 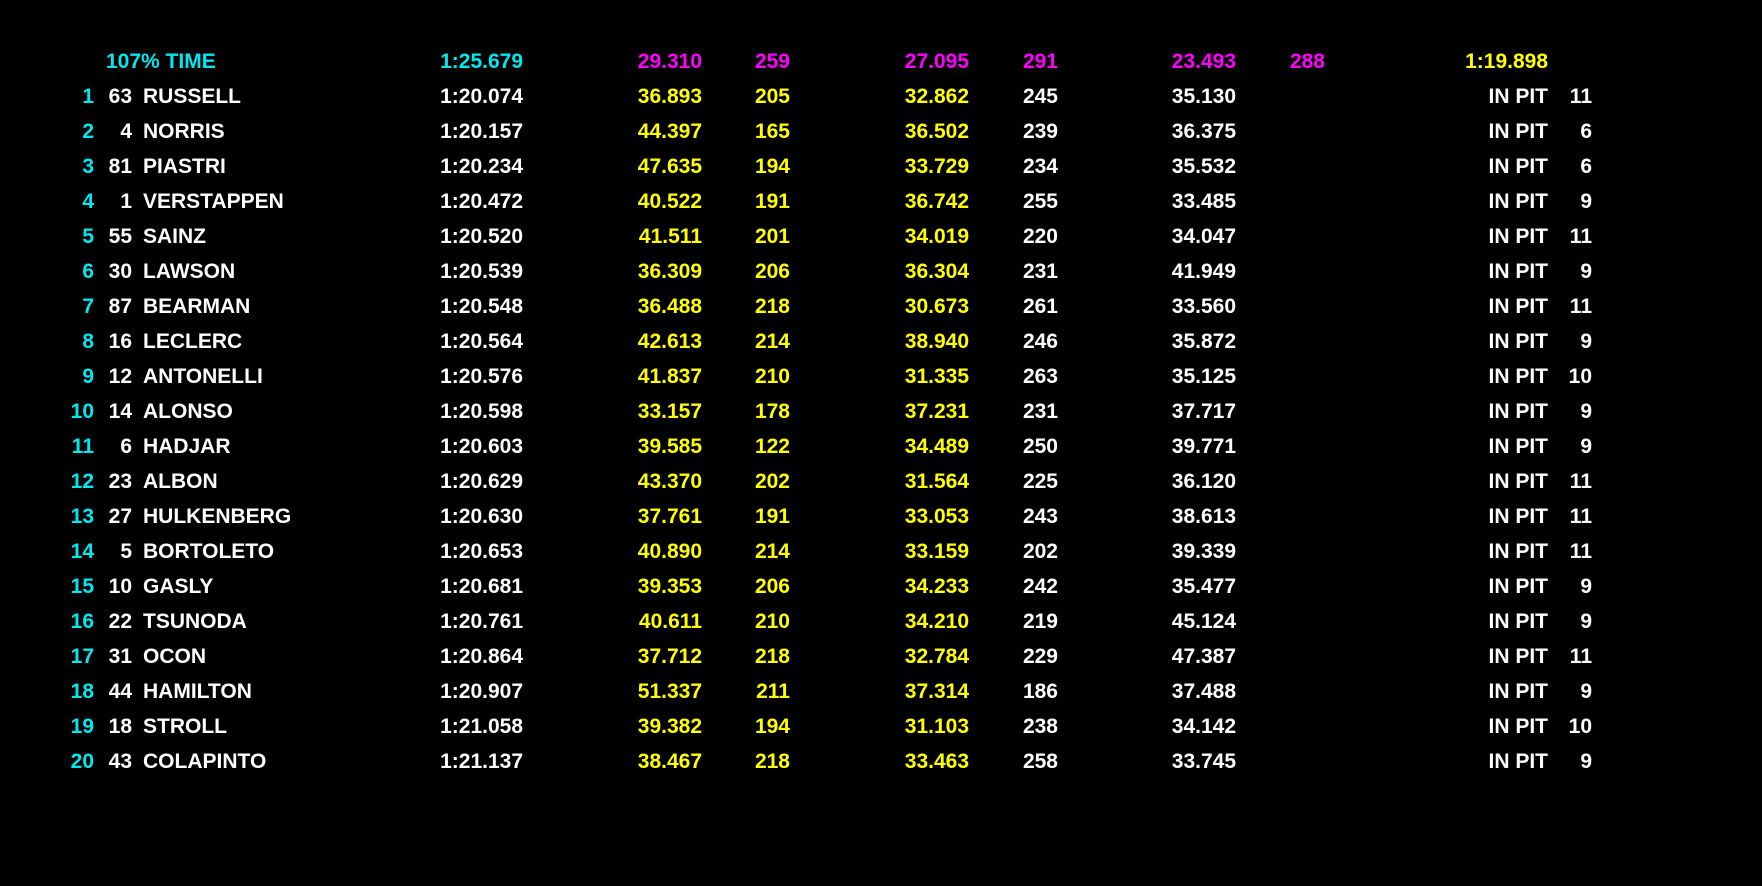 What do you see at coordinates (82, 761) in the screenshot?
I see `position: 20` at bounding box center [82, 761].